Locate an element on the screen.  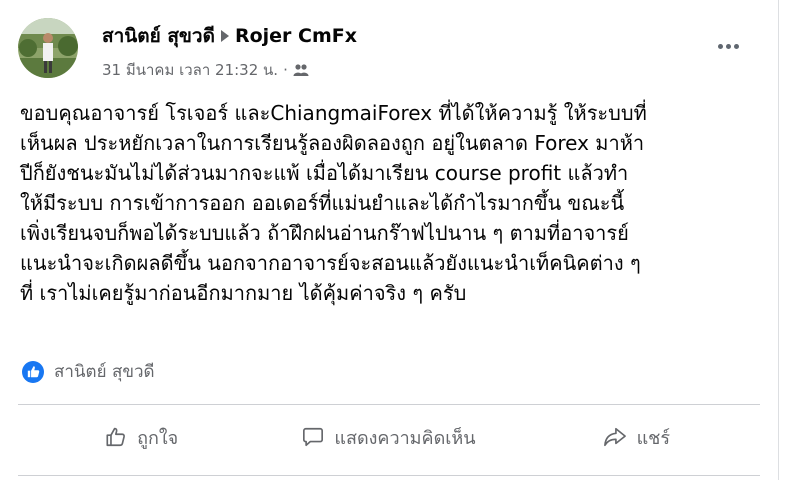
post-meta: 31 มีนาคม เวลา 21:32 น. · is located at coordinates (205, 70).